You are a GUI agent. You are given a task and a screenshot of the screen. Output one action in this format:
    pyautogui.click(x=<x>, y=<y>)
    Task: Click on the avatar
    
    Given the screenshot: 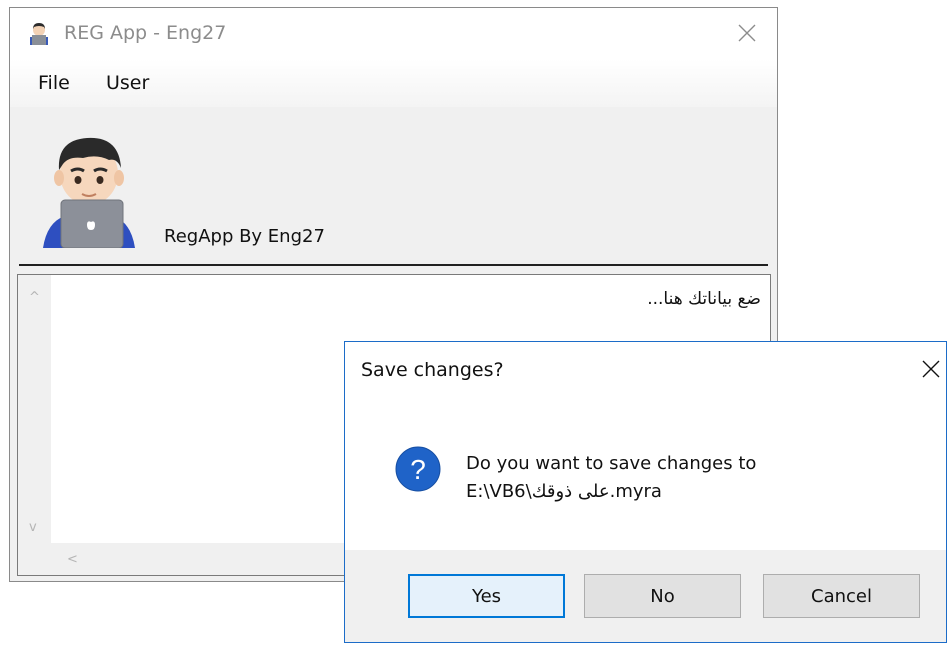 What is the action you would take?
    pyautogui.click(x=89, y=192)
    